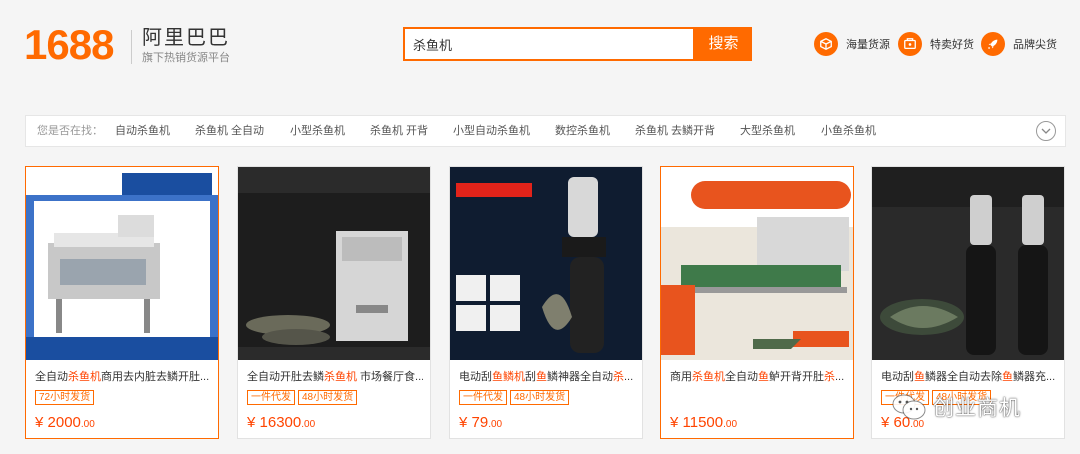  I want to click on feature-label: 海量货源, so click(868, 45).